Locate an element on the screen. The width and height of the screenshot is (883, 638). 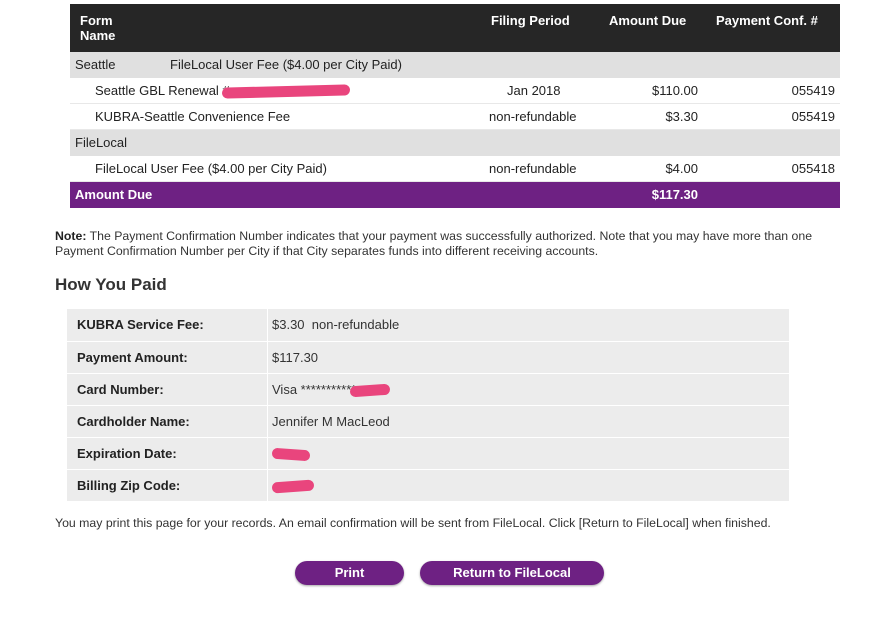
payment-row-billing-zip: Billing Zip Code: is located at coordinates (428, 485).